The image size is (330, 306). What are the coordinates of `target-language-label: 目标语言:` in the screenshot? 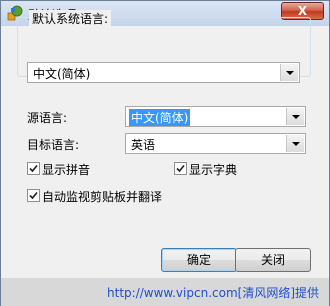 It's located at (53, 145).